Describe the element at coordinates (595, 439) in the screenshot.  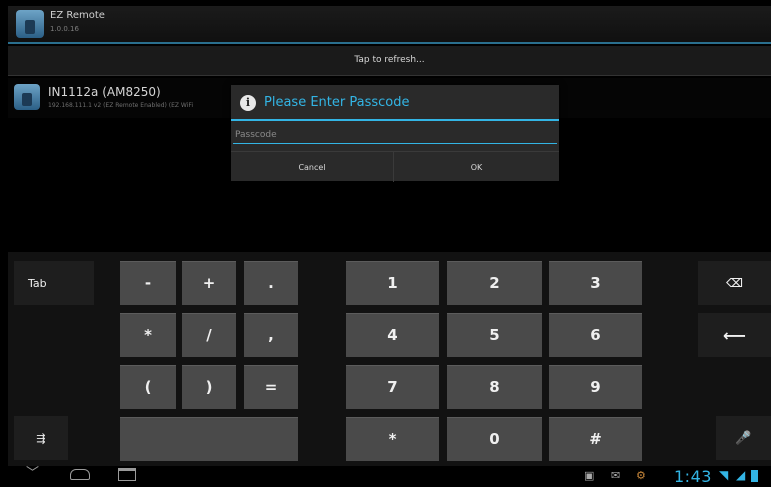
I see `key-hash: #` at that location.